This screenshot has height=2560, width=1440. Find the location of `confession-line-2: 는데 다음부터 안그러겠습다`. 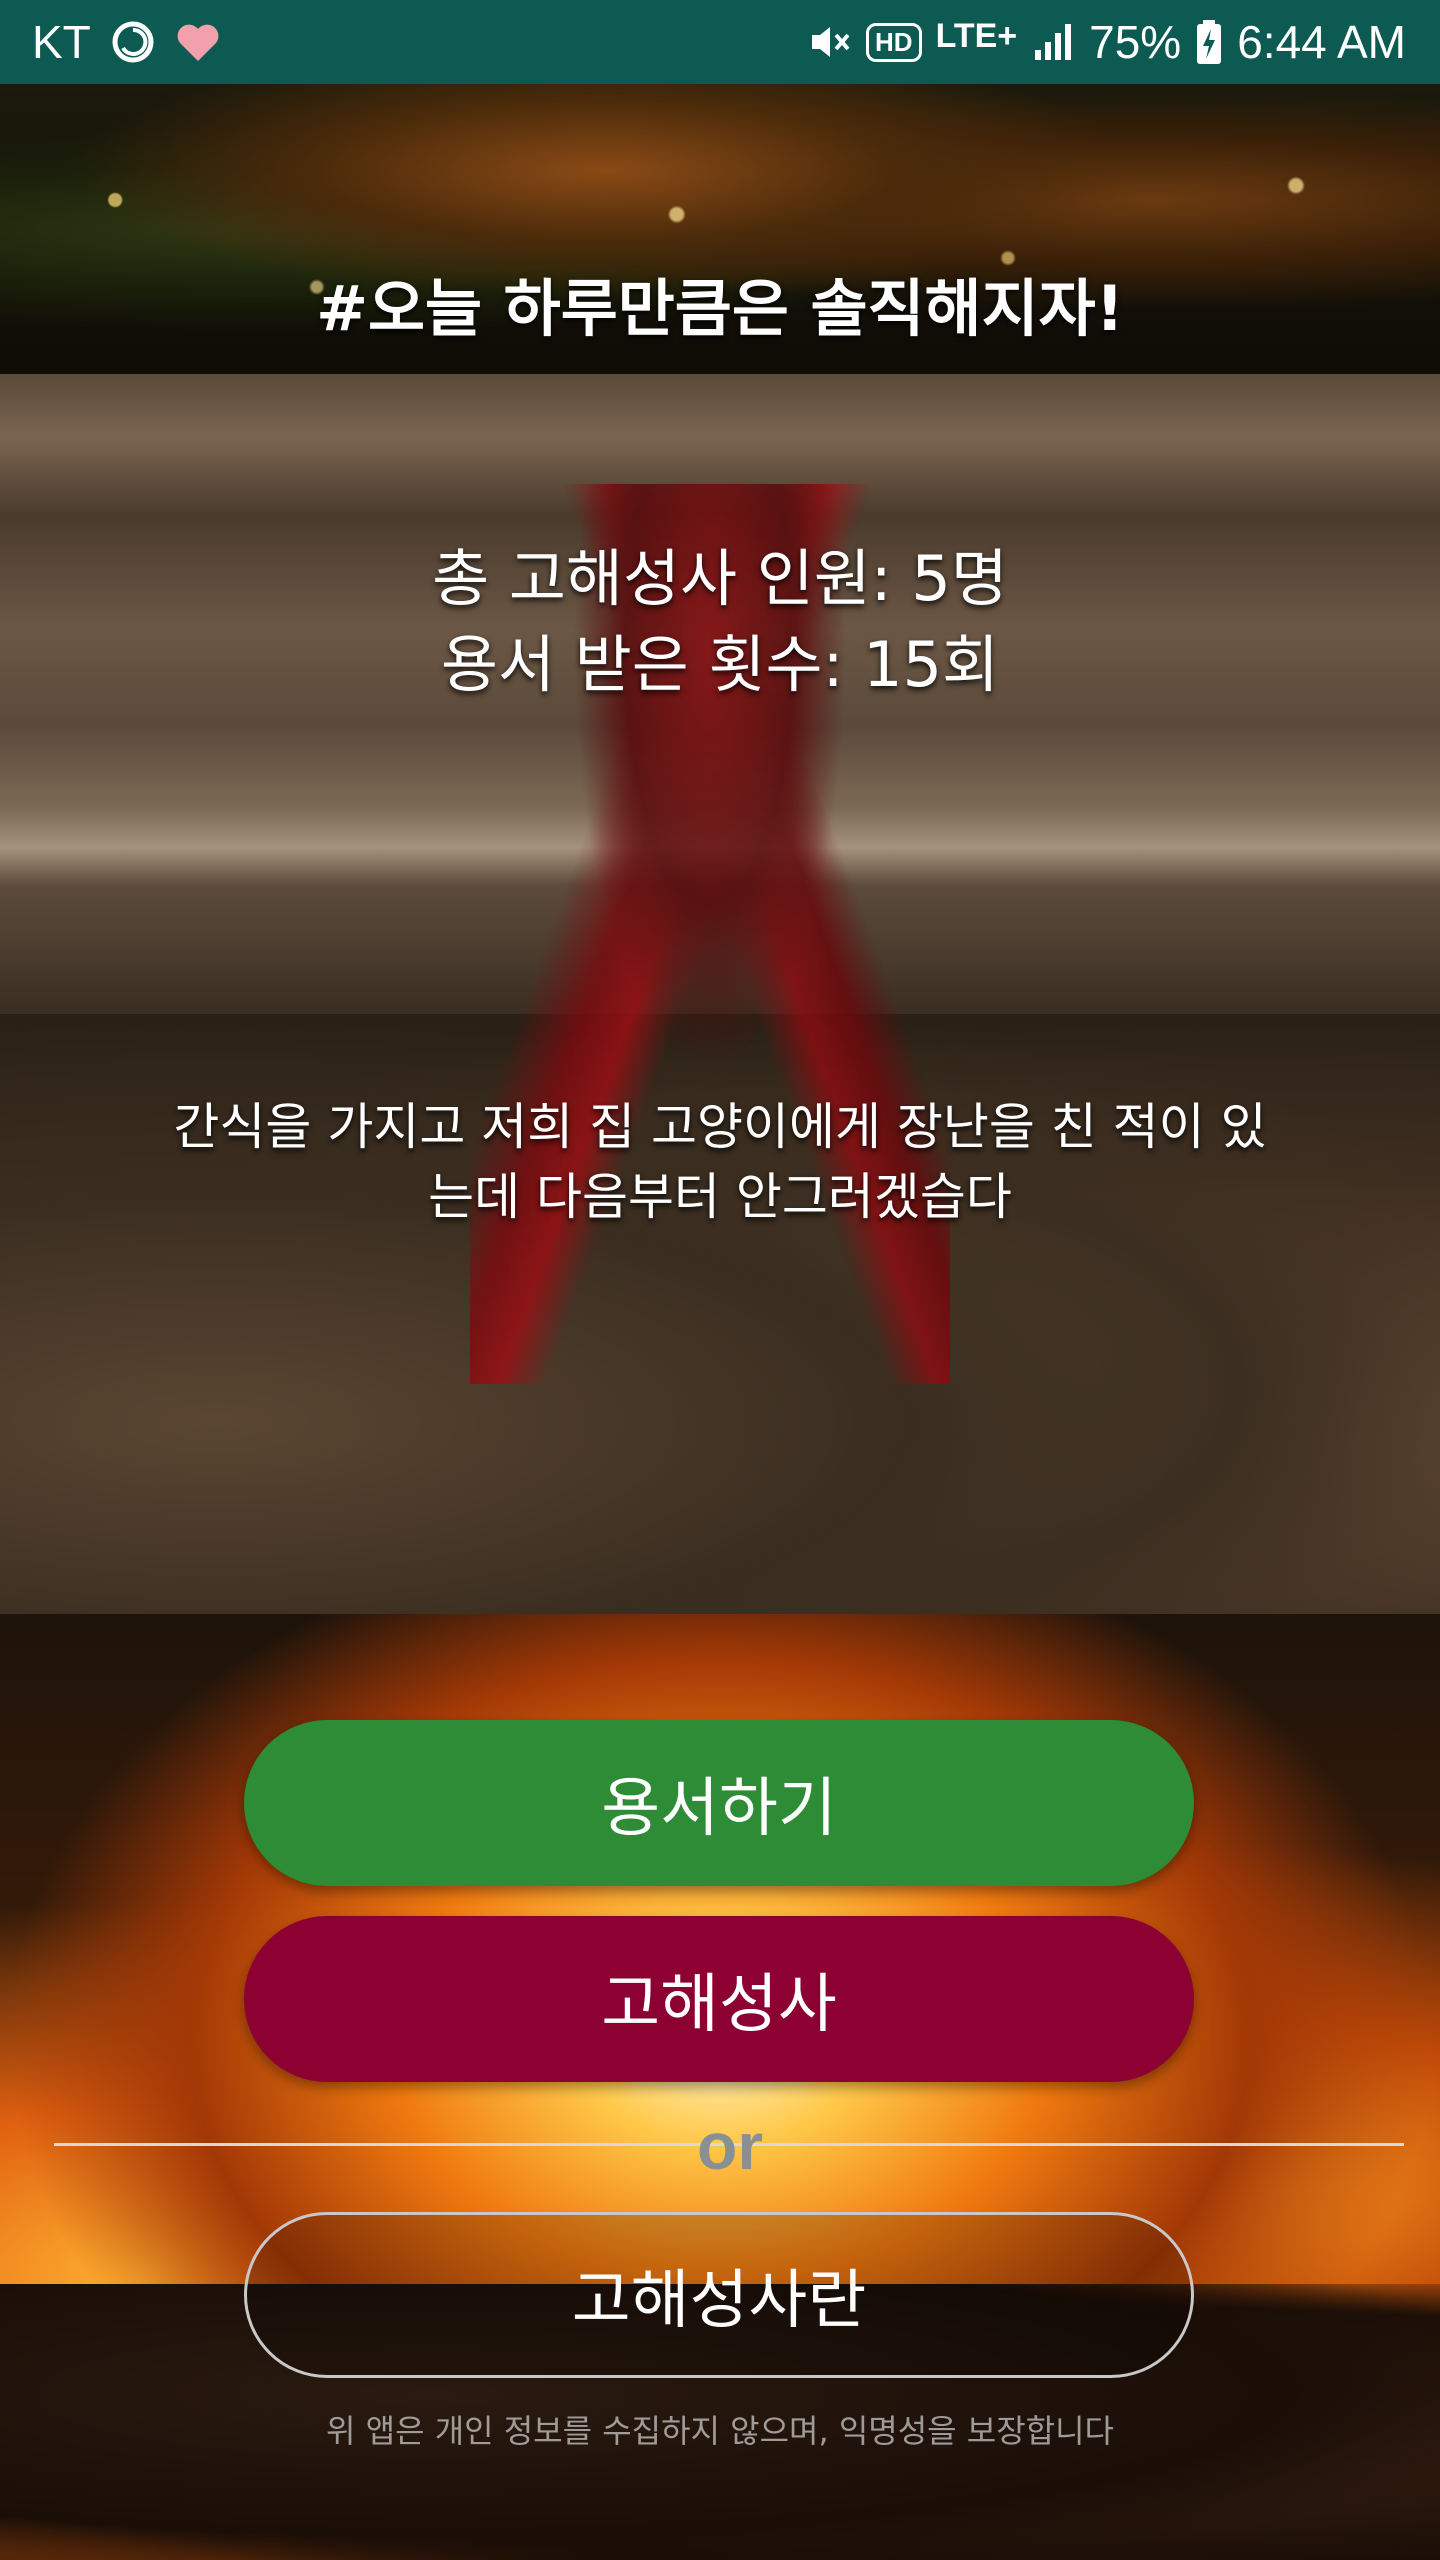

confession-line-2: 는데 다음부터 안그러겠습다 is located at coordinates (720, 1197).